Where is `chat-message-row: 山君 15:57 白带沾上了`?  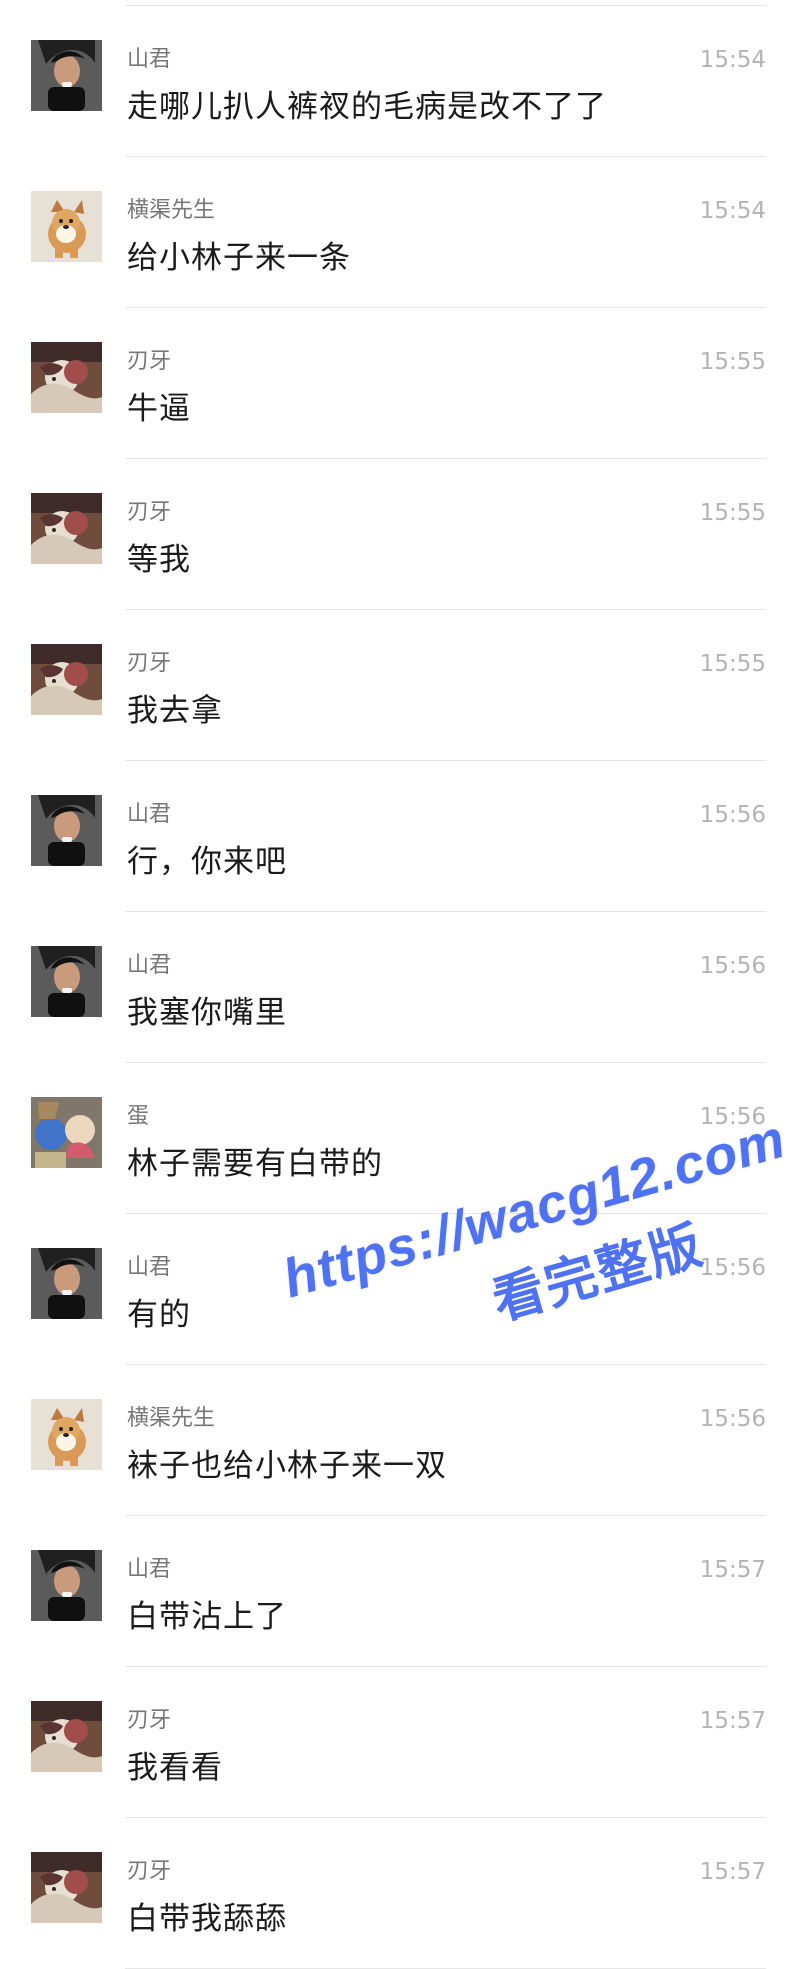 chat-message-row: 山君 15:57 白带沾上了 is located at coordinates (400, 1591).